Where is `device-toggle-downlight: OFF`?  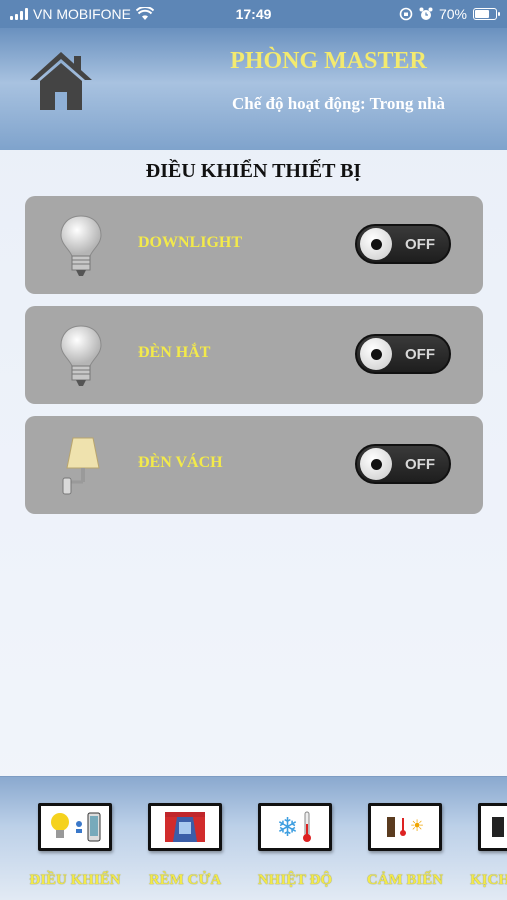 device-toggle-downlight: OFF is located at coordinates (403, 244).